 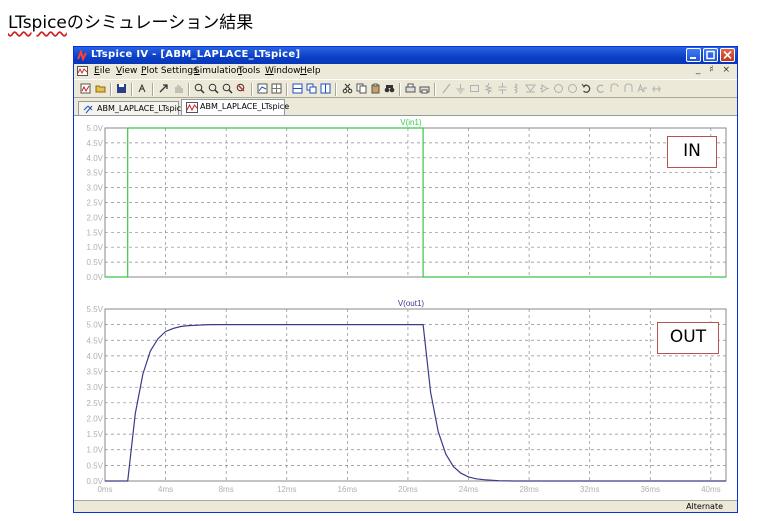 I want to click on title-bar: LTspice IV - [ABM_LAPLACE_LTspice], so click(x=405, y=55).